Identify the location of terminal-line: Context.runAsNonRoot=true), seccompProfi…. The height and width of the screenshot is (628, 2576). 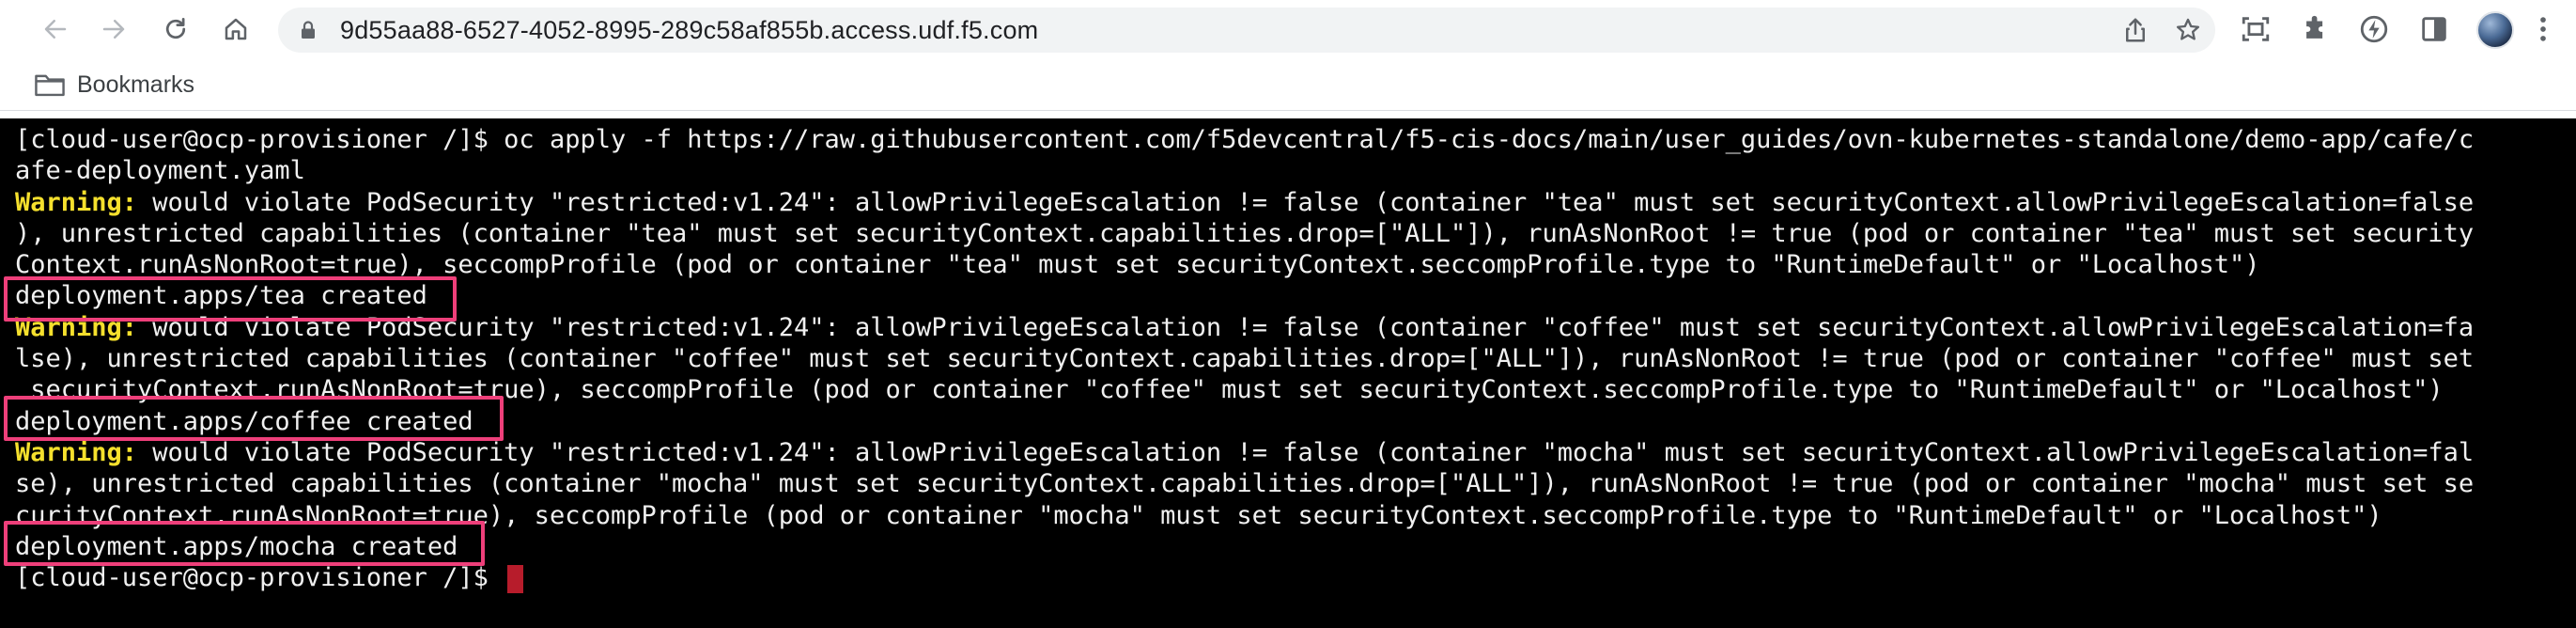
(1137, 265).